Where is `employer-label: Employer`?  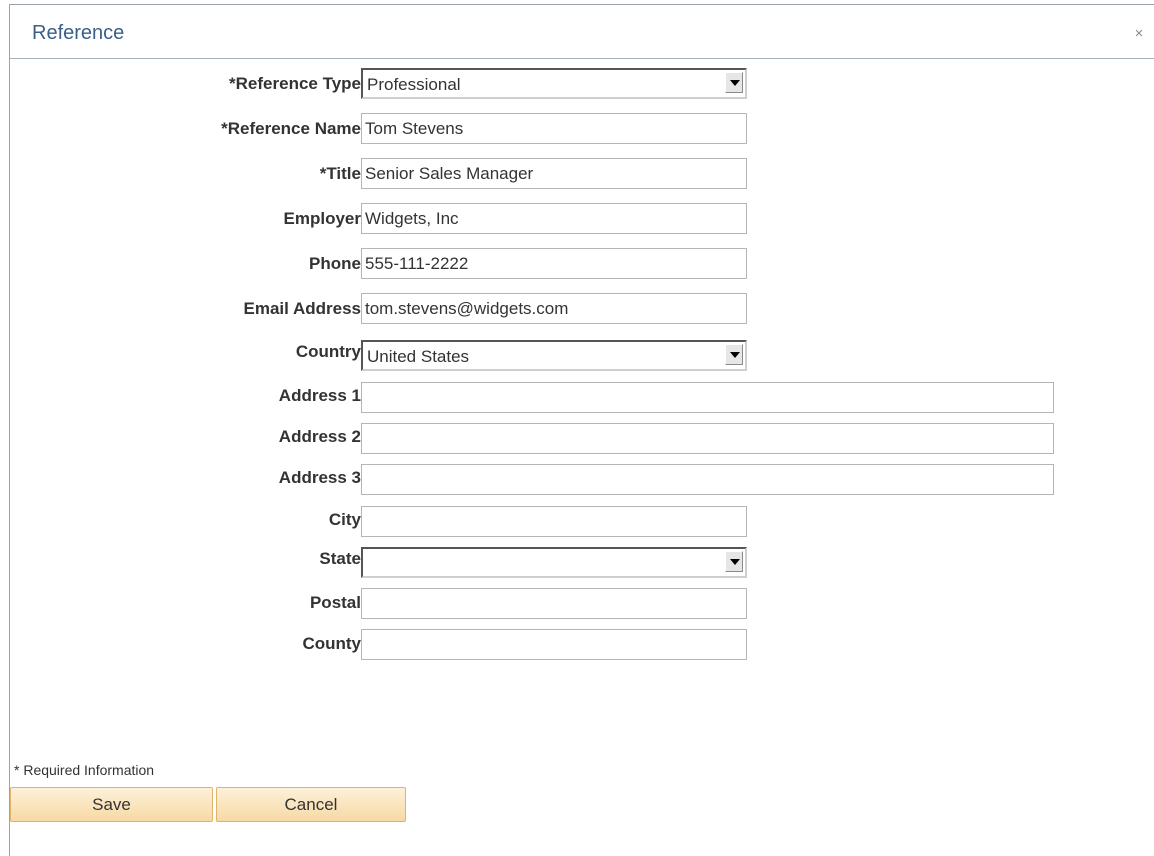 employer-label: Employer is located at coordinates (322, 218).